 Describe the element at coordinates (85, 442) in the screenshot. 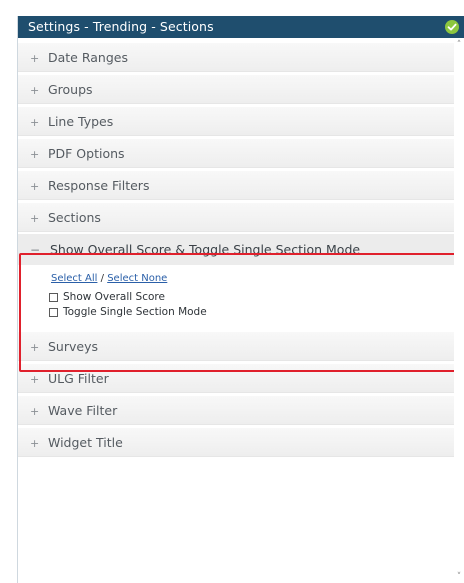

I see `section-label: Widget Title` at that location.